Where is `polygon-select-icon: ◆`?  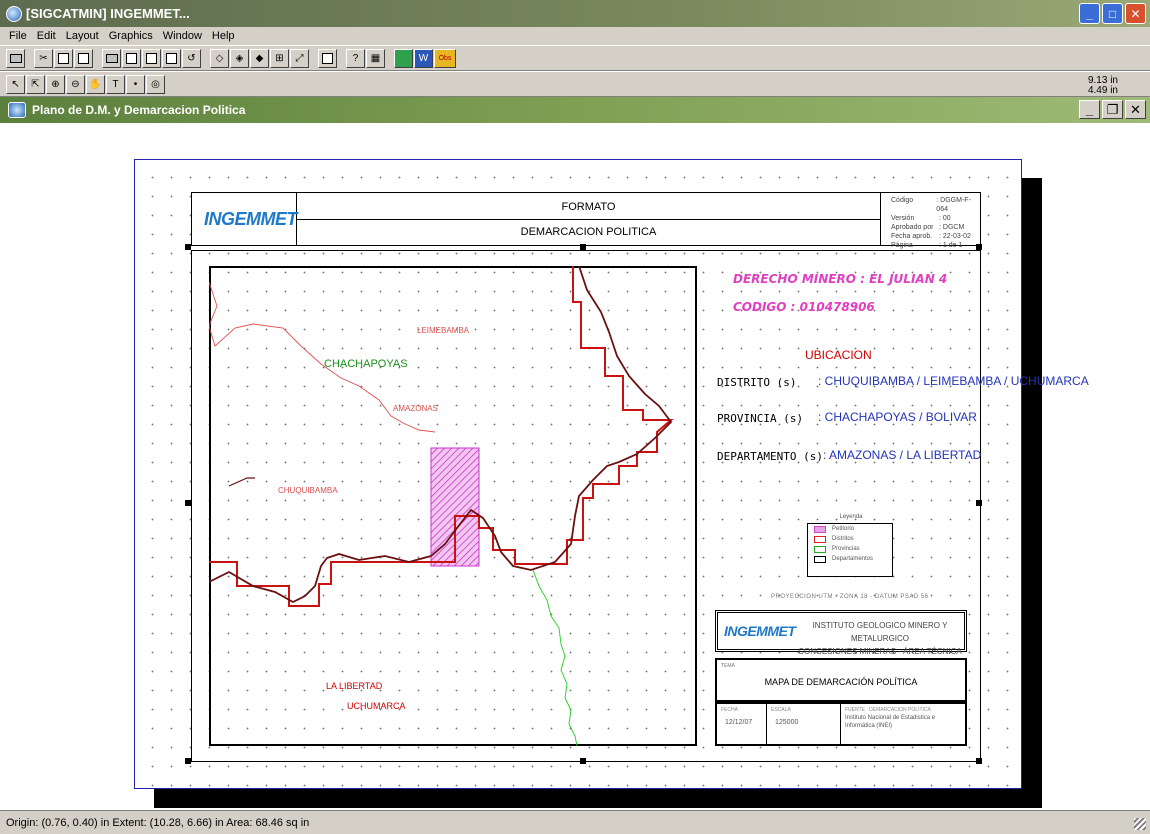
polygon-select-icon: ◆ is located at coordinates (259, 58).